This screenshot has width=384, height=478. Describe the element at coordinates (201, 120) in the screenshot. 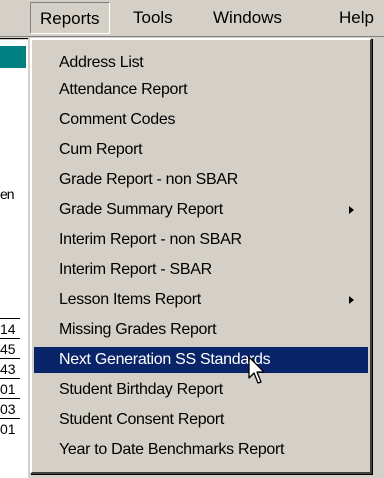

I see `menu-item-comment-codes: Comment Codes` at that location.